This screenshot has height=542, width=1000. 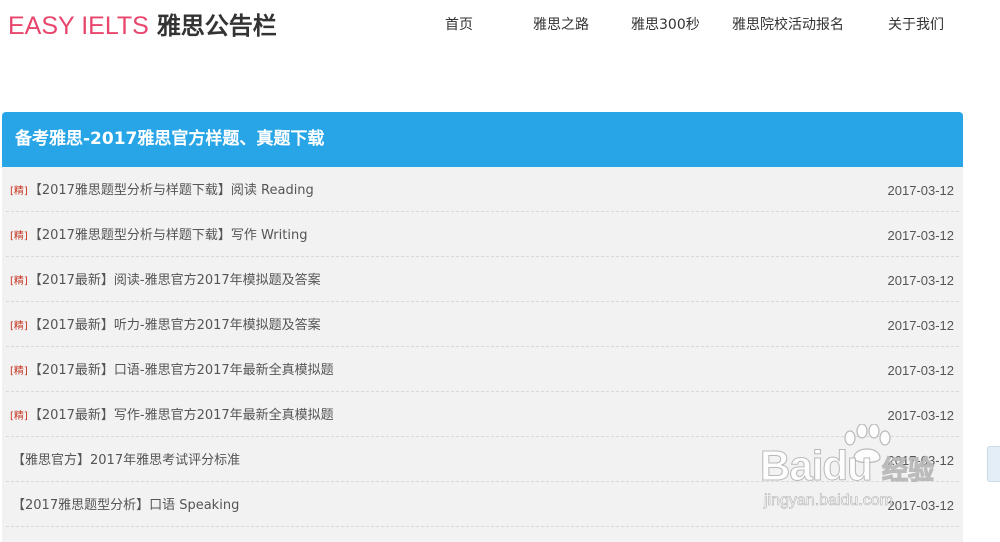 What do you see at coordinates (482, 324) in the screenshot?
I see `list-item: [精]【2017最新】听力-雅思官方2017年模拟题及答案 2017-03-12` at bounding box center [482, 324].